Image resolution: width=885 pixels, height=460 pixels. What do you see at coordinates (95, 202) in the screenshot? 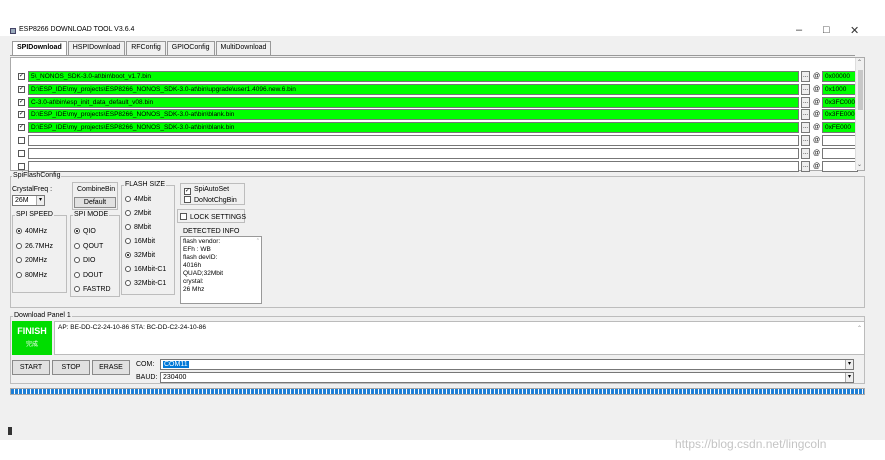
I see `default-button: Default` at bounding box center [95, 202].